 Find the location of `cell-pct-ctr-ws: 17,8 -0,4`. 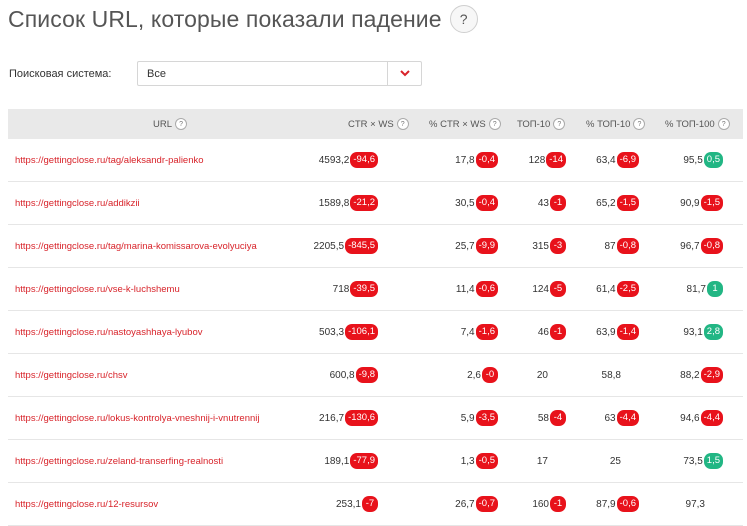

cell-pct-ctr-ws: 17,8 -0,4 is located at coordinates (476, 160).